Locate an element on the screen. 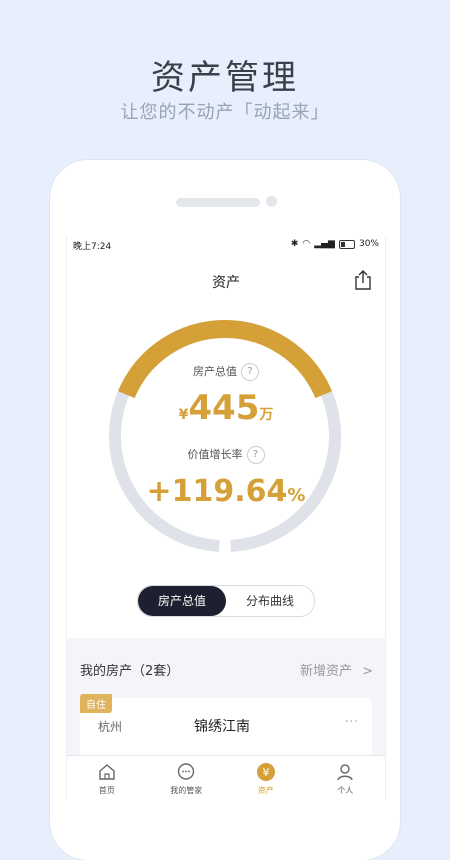  status-time: 晚上7:24 is located at coordinates (92, 247).